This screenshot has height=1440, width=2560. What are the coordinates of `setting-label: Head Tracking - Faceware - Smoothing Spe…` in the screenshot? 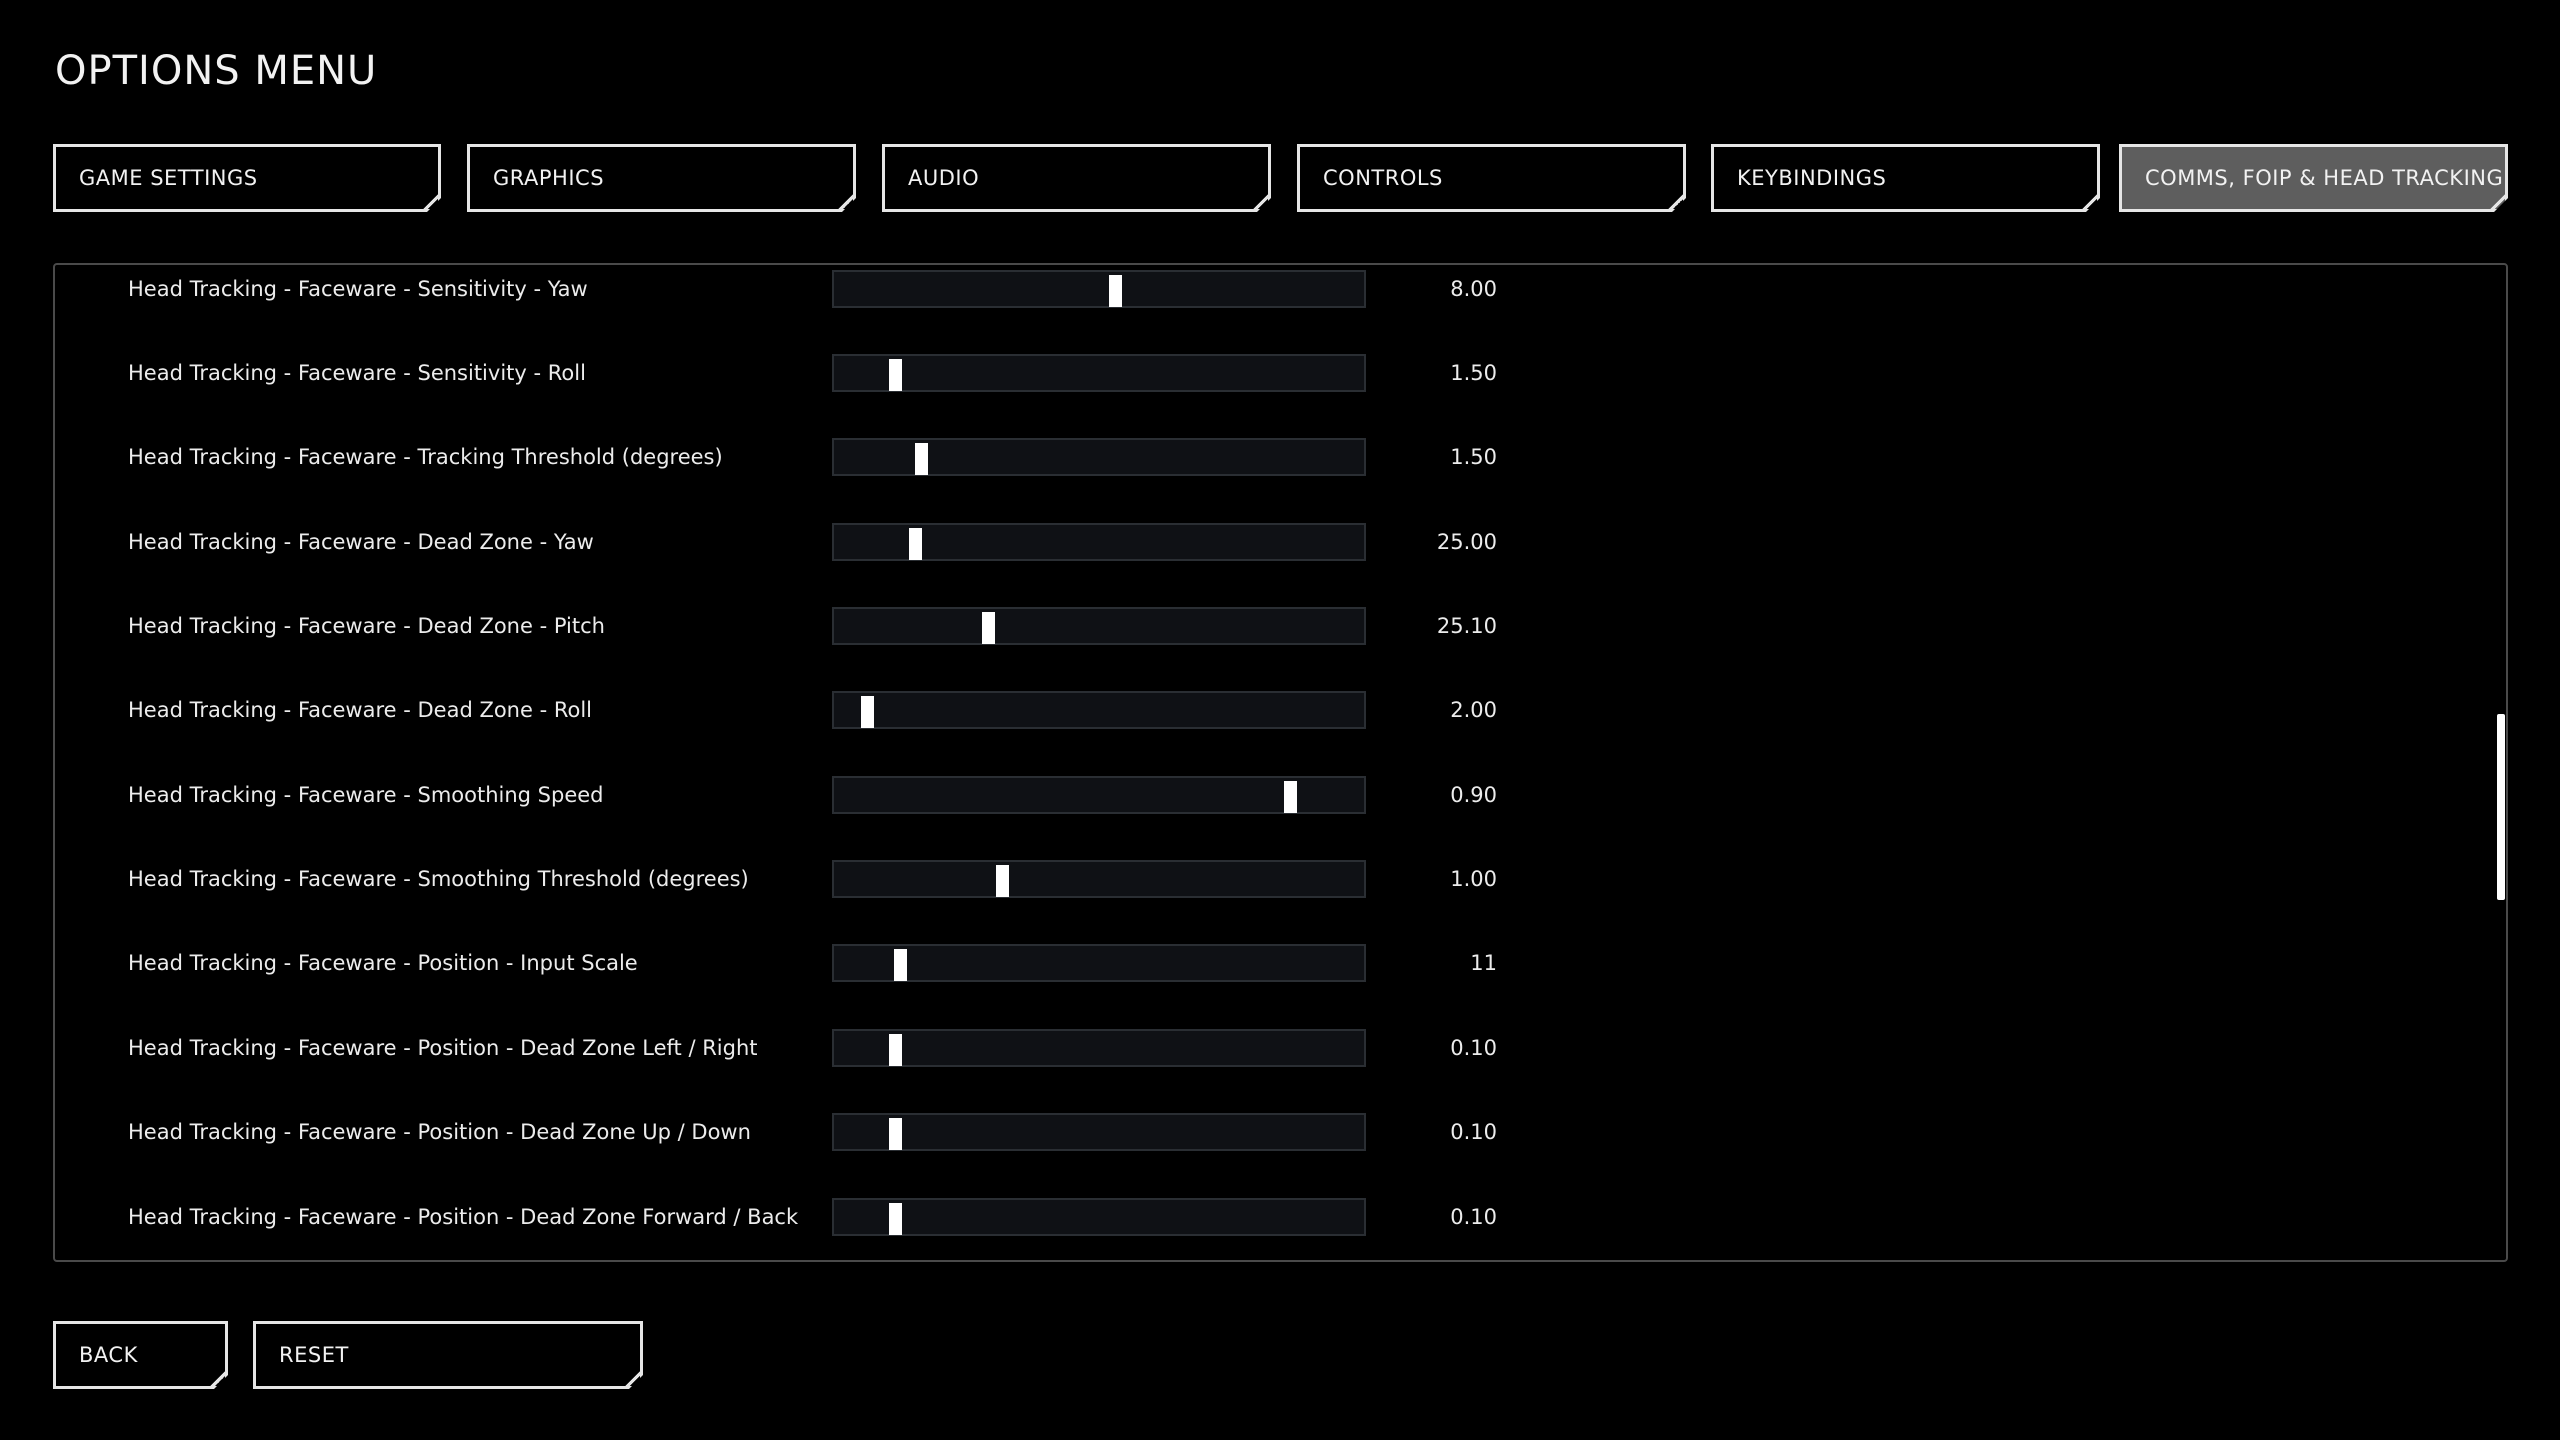 It's located at (366, 795).